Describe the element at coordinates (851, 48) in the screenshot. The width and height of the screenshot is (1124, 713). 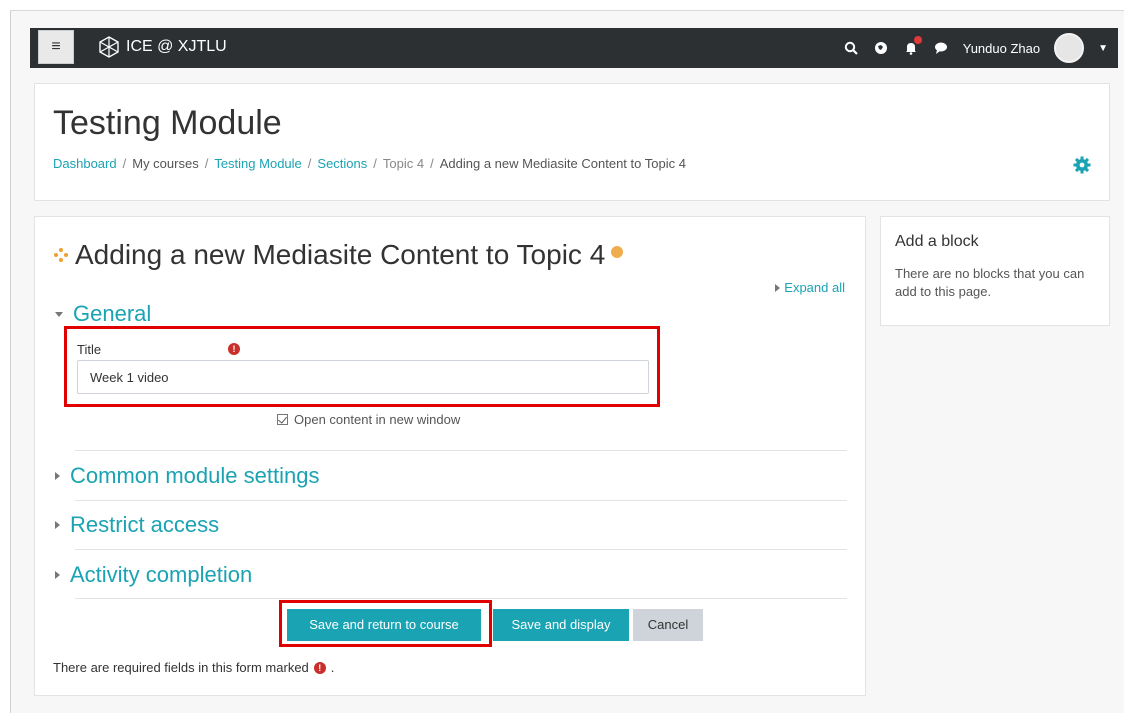
I see `search-icon` at that location.